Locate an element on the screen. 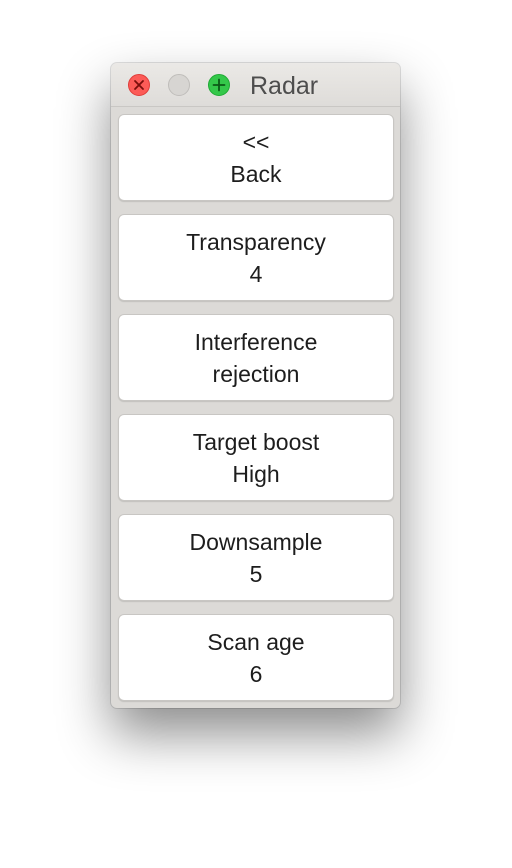 Image resolution: width=512 pixels, height=868 pixels. scan-age-label: Scan age is located at coordinates (256, 641).